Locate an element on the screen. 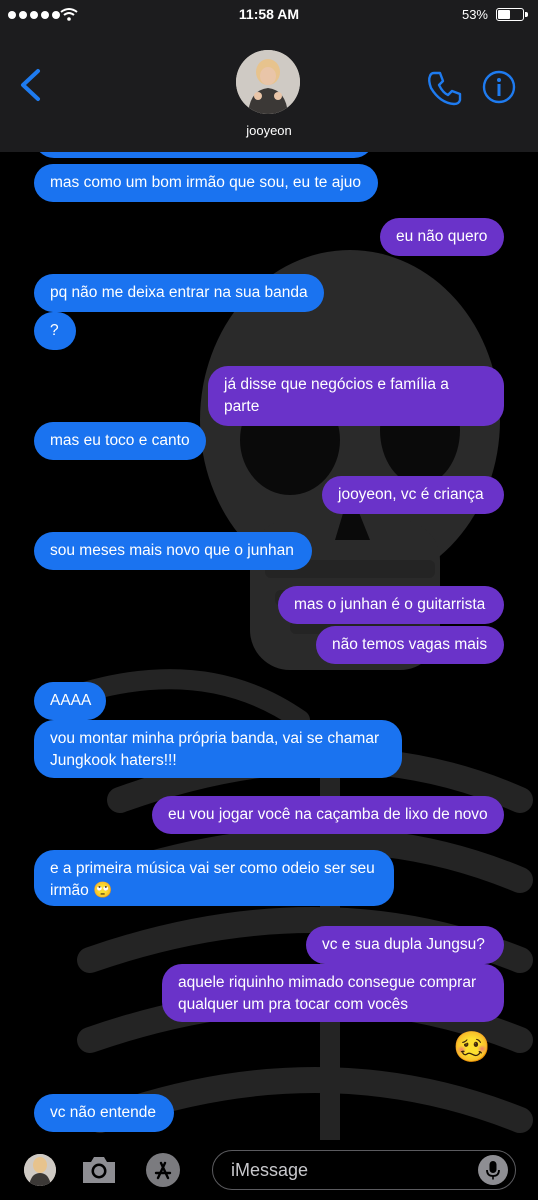 Image resolution: width=538 pixels, height=1200 pixels. phone-icon is located at coordinates (444, 88).